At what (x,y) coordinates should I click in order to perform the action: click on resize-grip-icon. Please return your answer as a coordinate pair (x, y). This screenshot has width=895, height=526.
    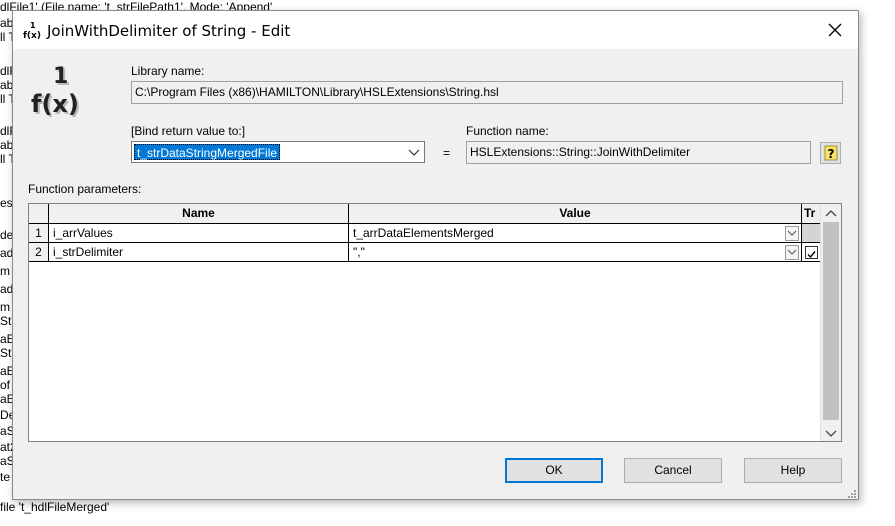
    Looking at the image, I should click on (851, 492).